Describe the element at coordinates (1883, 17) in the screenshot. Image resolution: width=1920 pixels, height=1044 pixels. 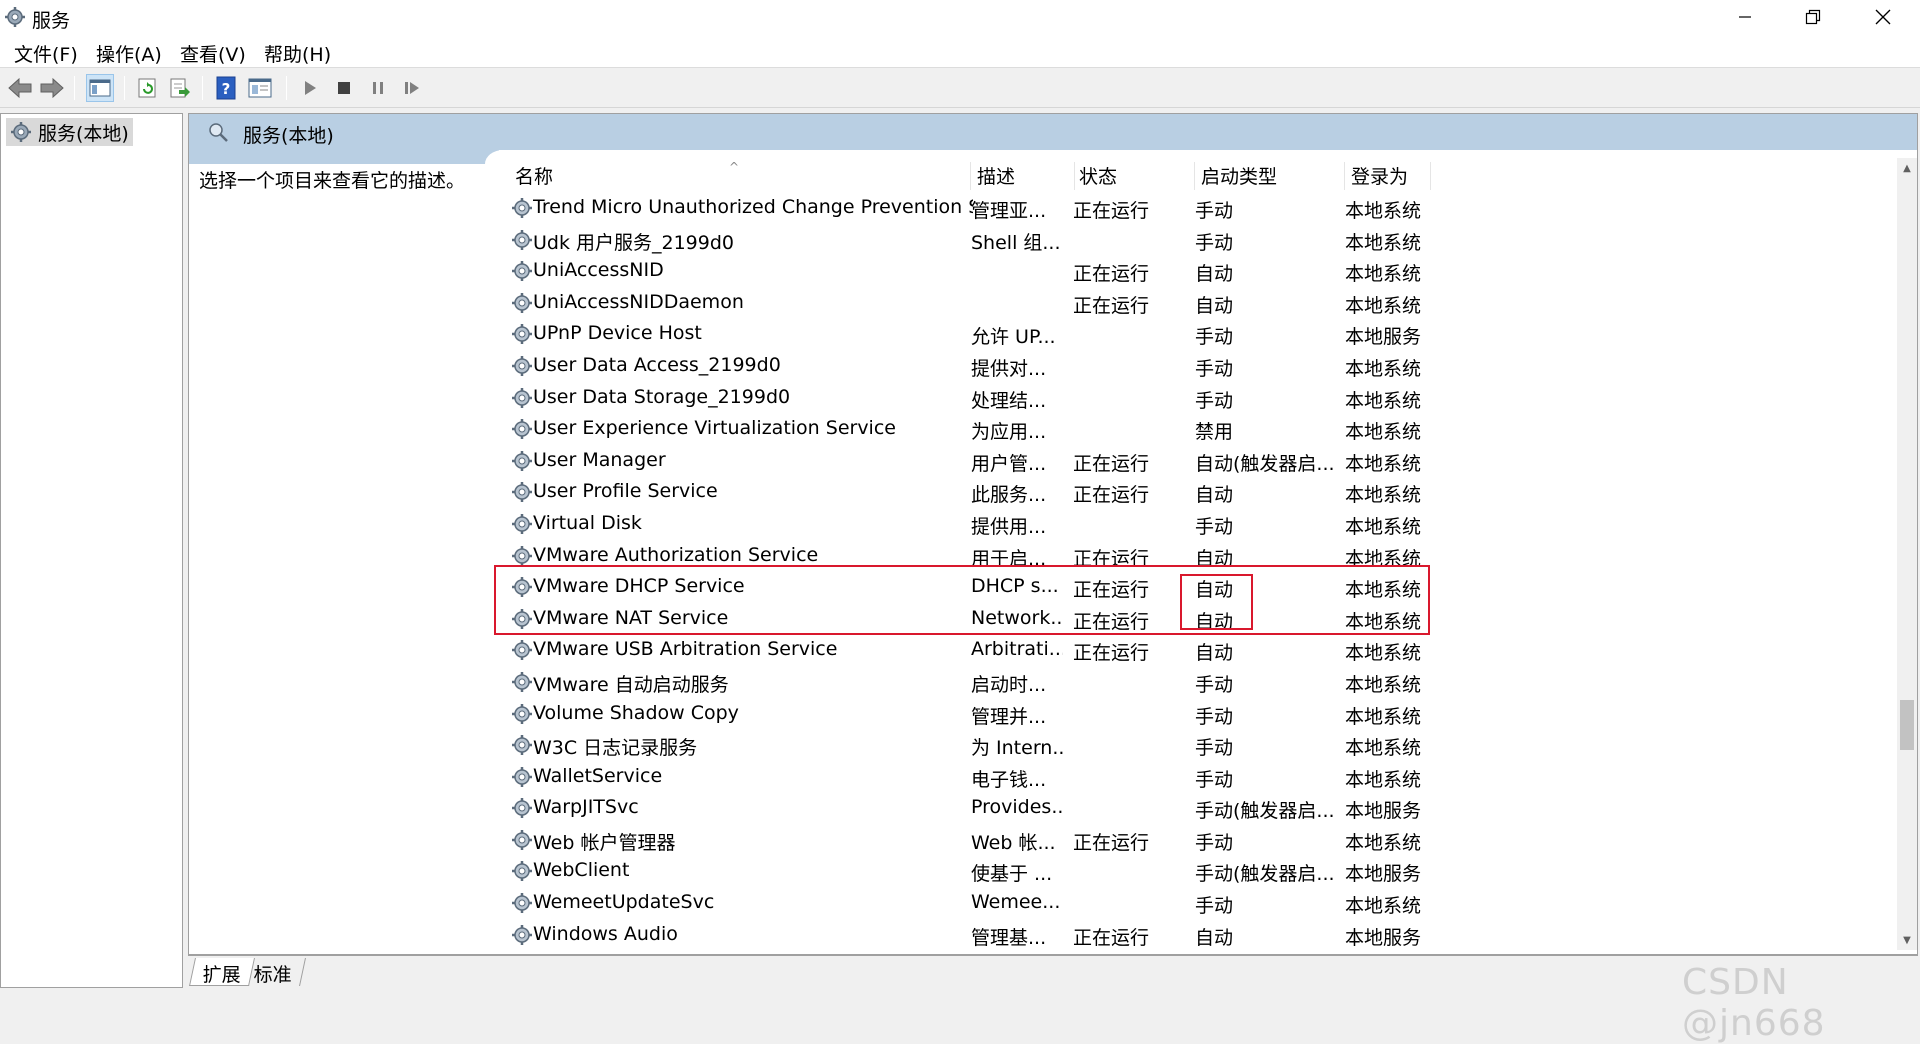
I see `close-button` at that location.